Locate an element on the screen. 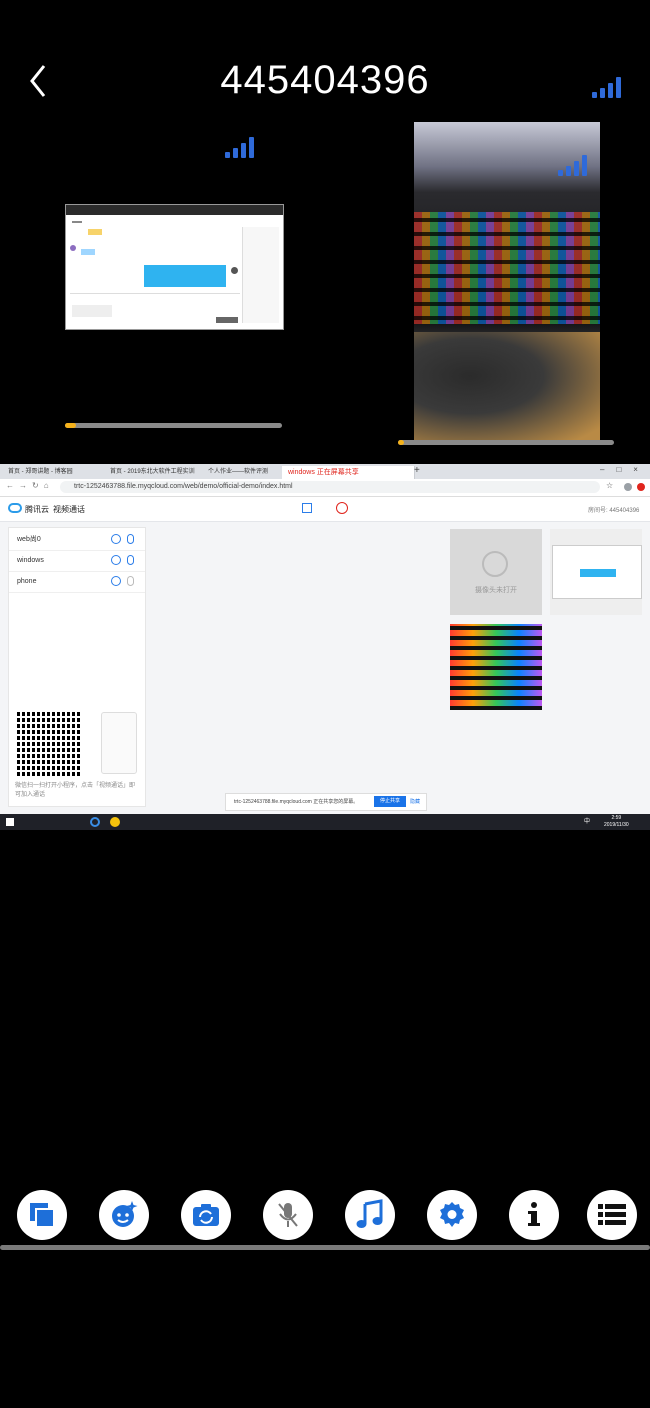 The width and height of the screenshot is (650, 1408). remote-screen-share-tile is located at coordinates (174, 267).